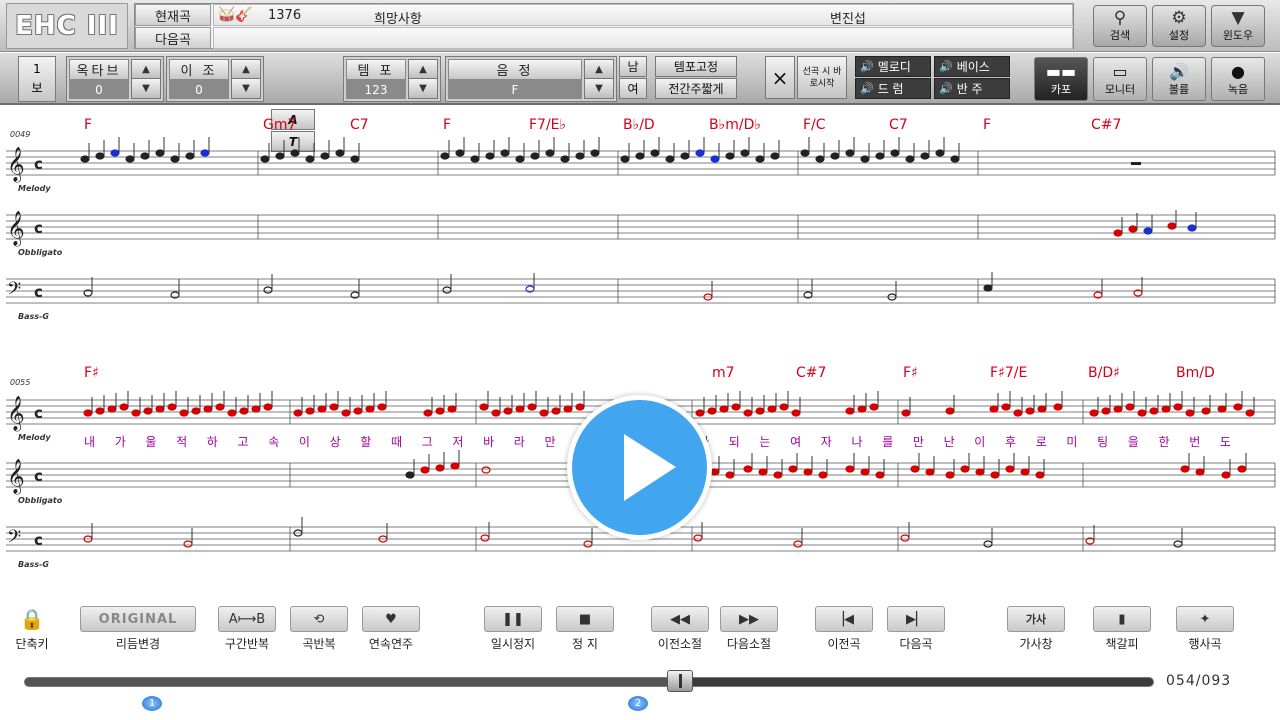 This screenshot has height=720, width=1280. Describe the element at coordinates (1122, 629) in the screenshot. I see `bookmark-button: ▮ 책갈피` at that location.